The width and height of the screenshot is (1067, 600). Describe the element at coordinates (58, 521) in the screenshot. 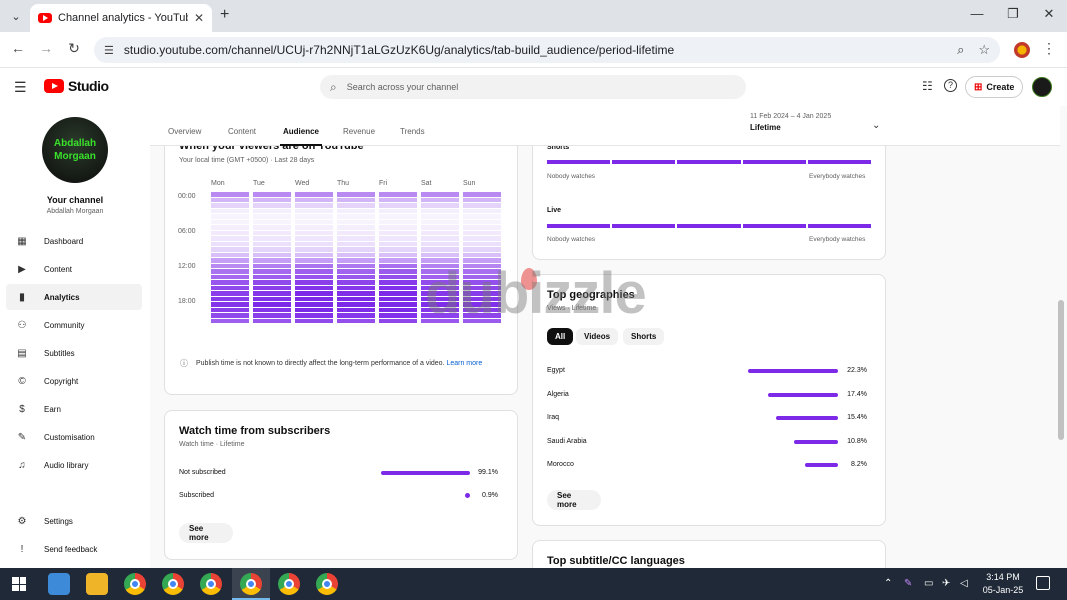

I see `sidebar-item-label: Settings` at that location.